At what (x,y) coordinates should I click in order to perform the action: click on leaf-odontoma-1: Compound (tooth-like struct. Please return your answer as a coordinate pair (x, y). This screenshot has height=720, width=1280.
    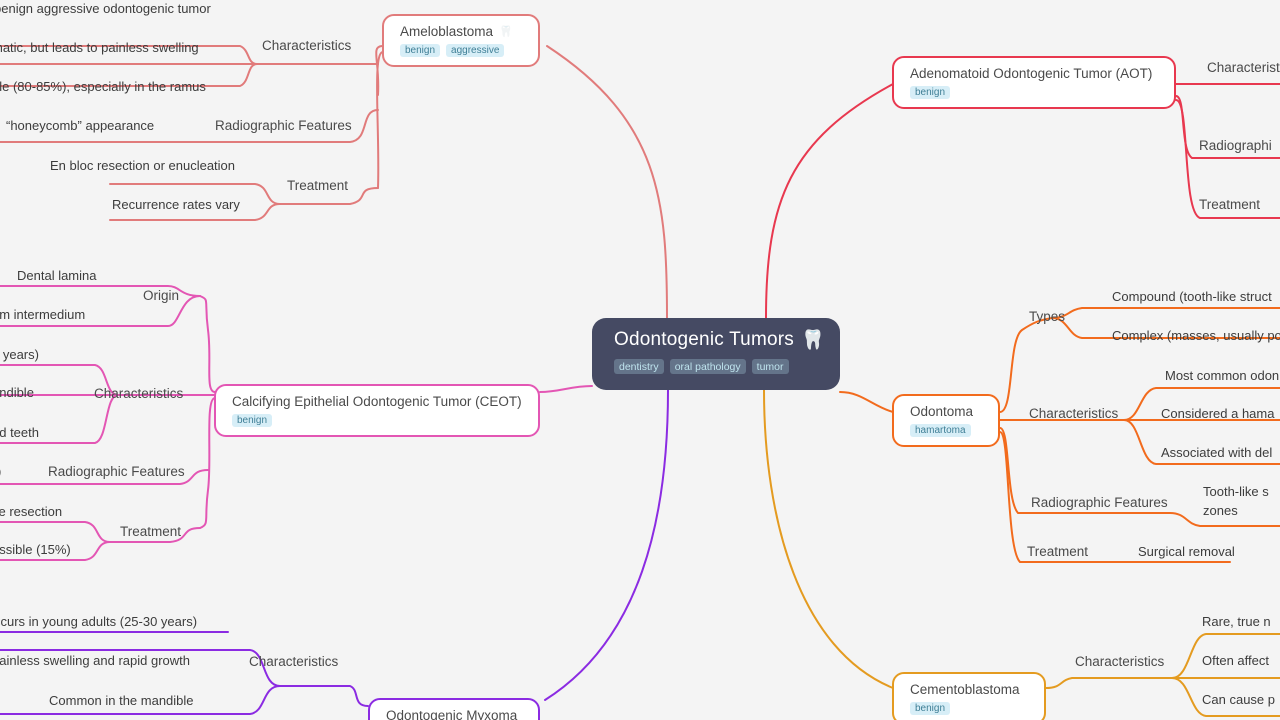
    Looking at the image, I should click on (1192, 296).